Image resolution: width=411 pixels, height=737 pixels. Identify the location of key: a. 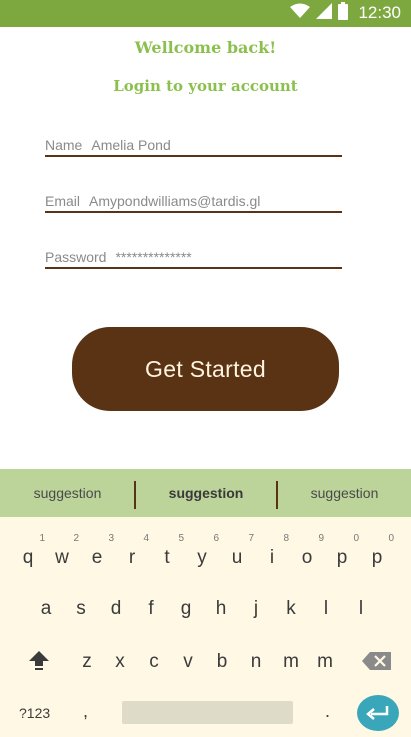
(46, 609).